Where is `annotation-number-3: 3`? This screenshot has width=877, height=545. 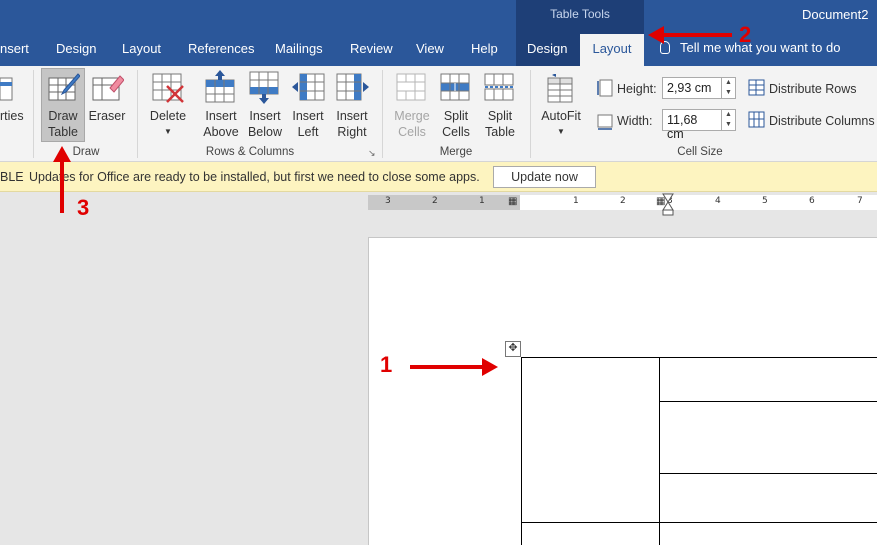
annotation-number-3: 3 is located at coordinates (83, 207).